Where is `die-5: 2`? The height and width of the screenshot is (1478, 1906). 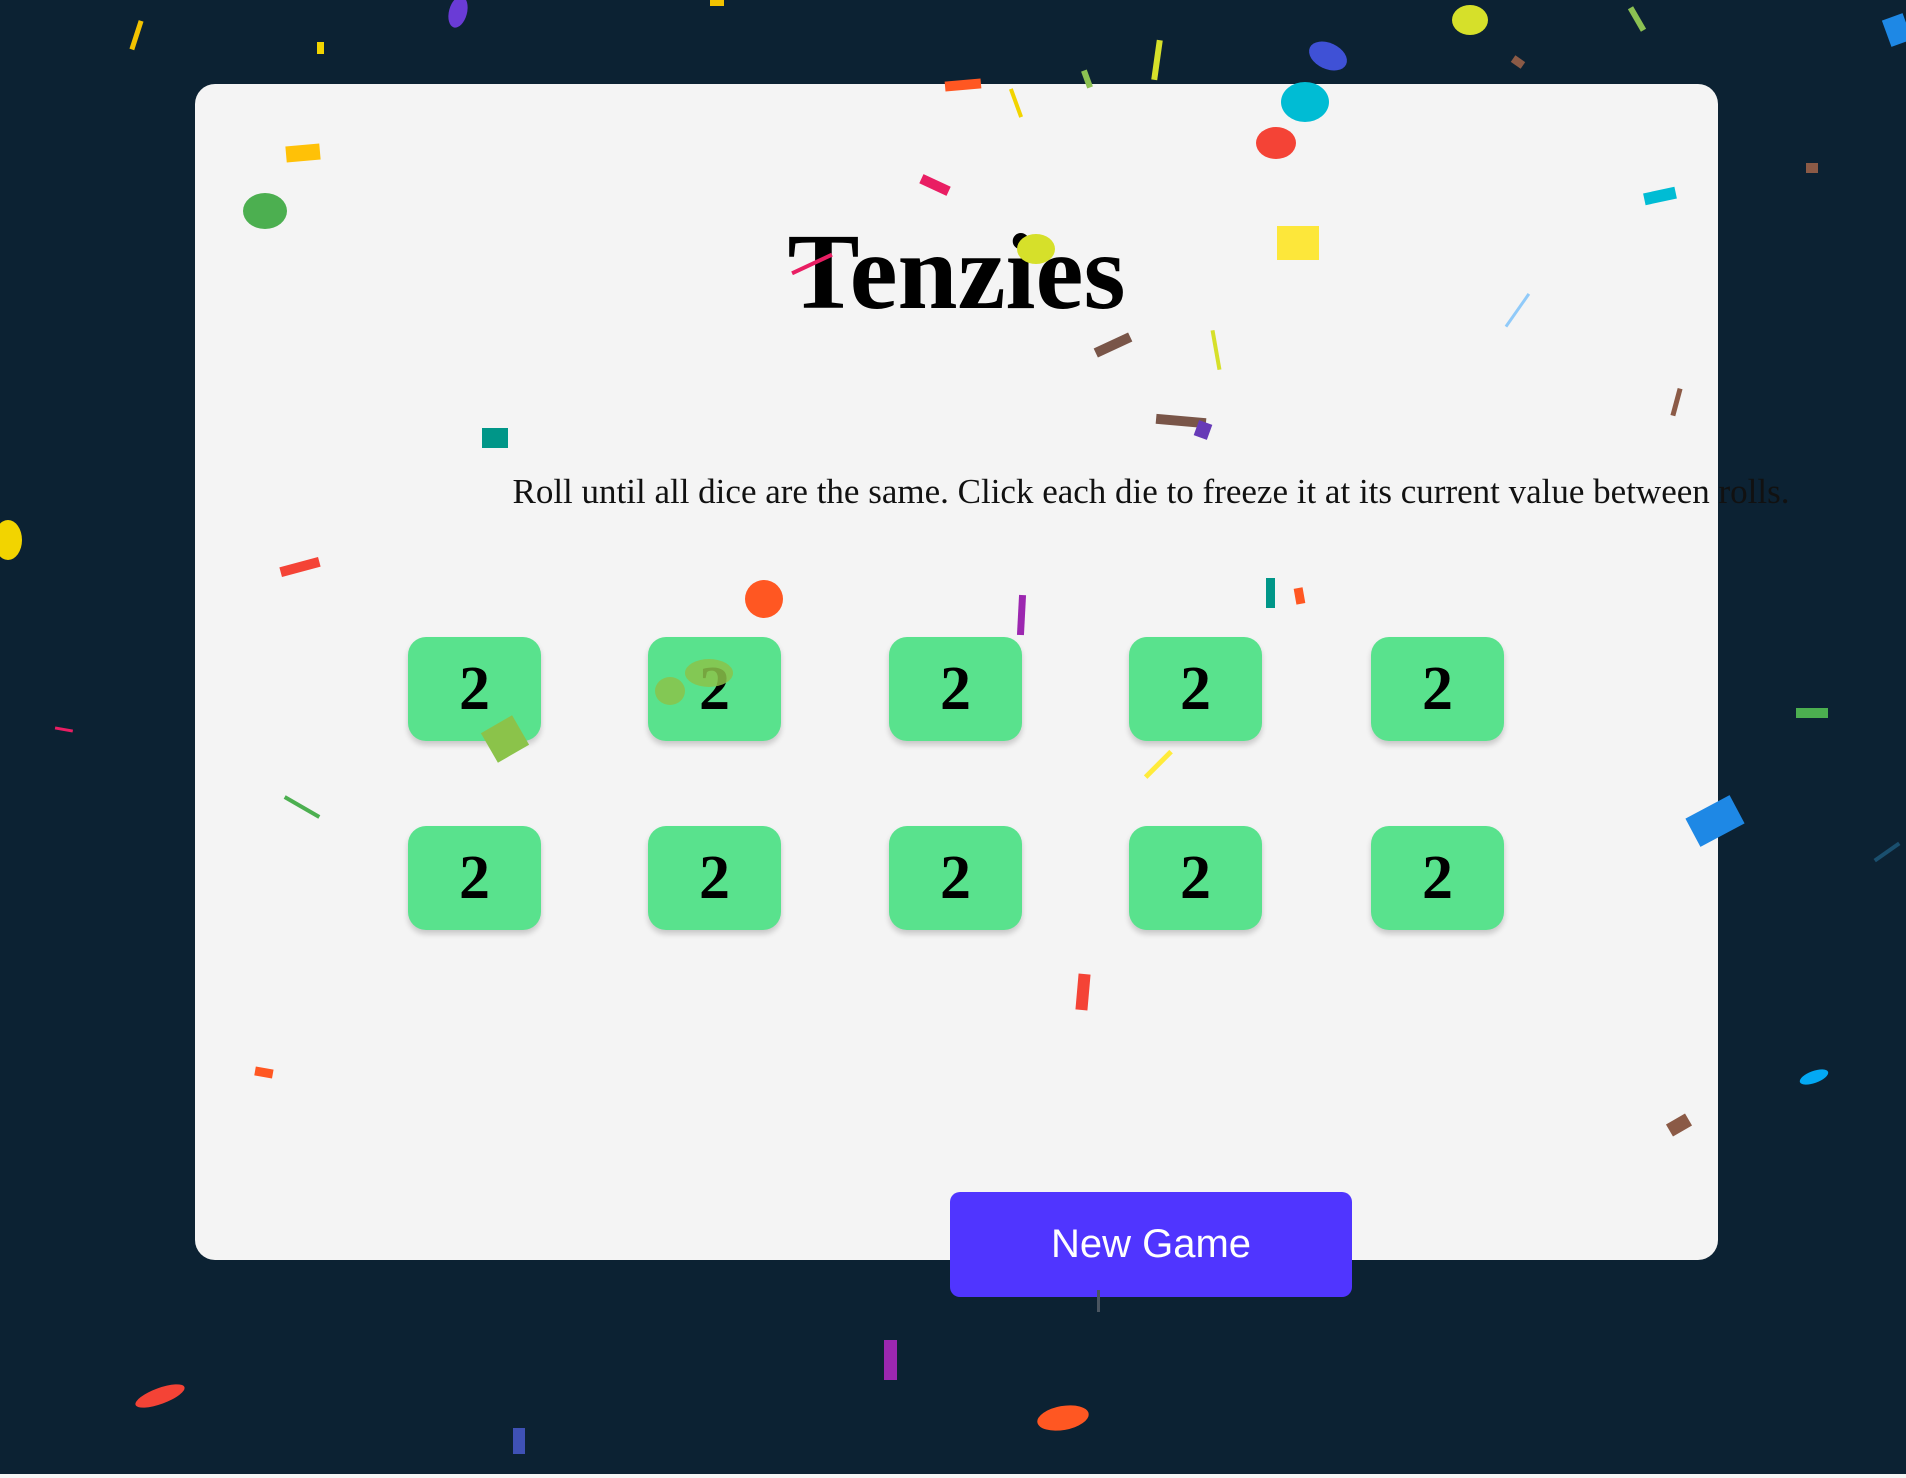 die-5: 2 is located at coordinates (1437, 689).